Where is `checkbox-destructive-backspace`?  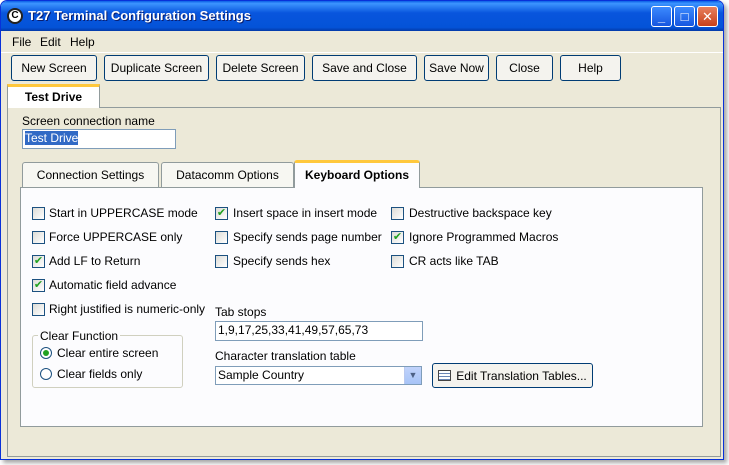 checkbox-destructive-backspace is located at coordinates (397, 213).